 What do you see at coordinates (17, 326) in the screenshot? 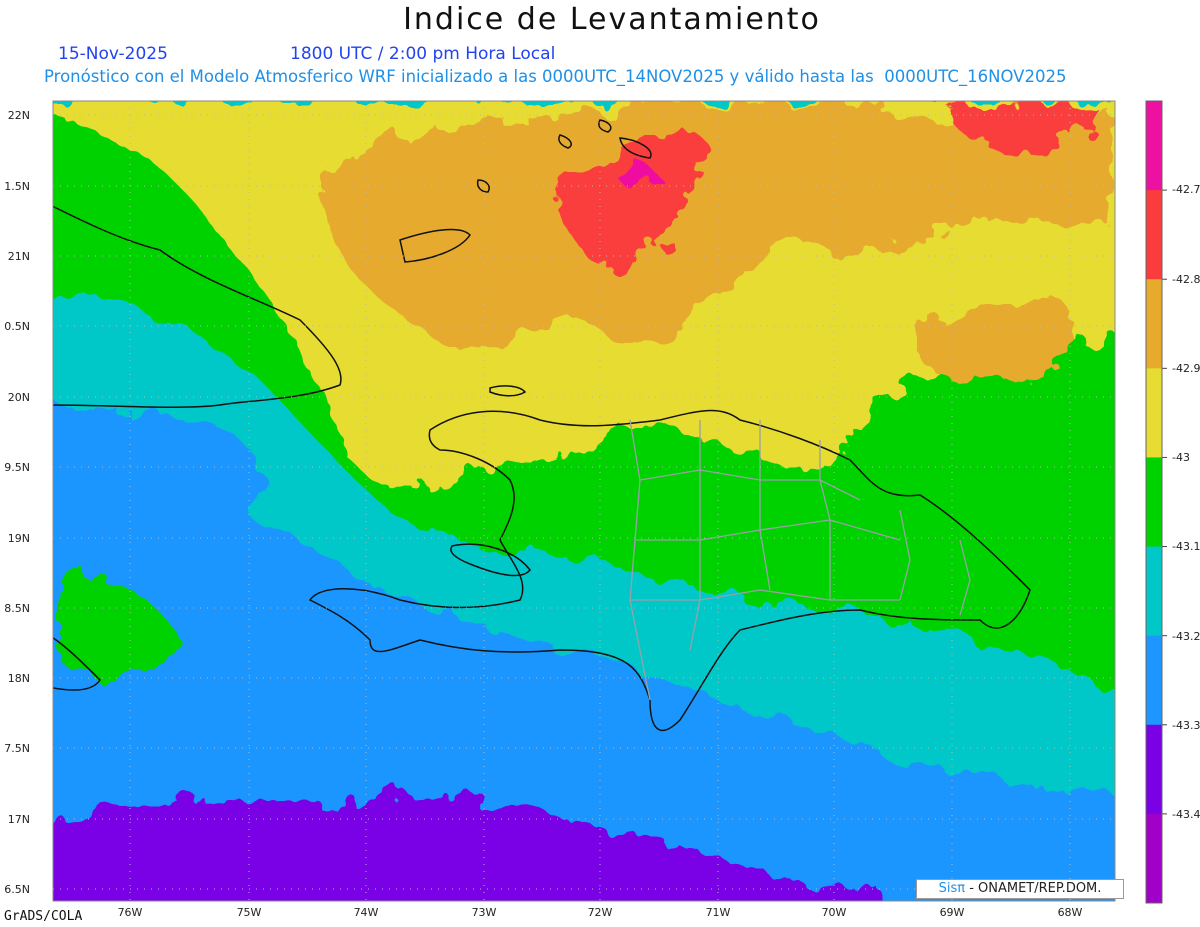
I see `lat-label: 0.5N` at bounding box center [17, 326].